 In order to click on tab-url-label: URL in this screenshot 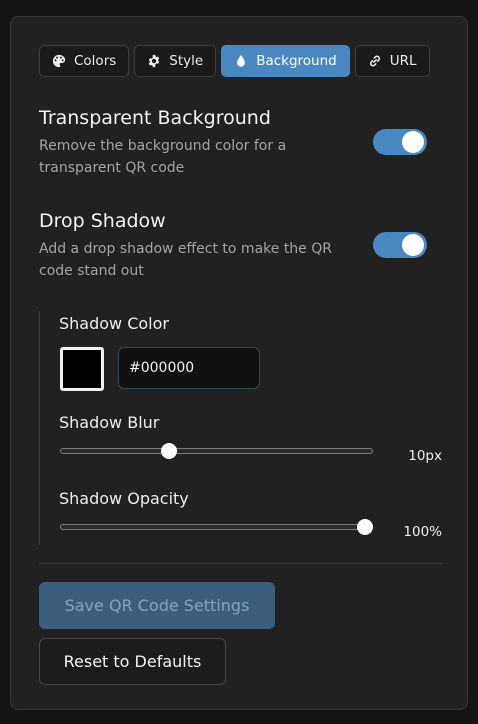, I will do `click(403, 61)`.